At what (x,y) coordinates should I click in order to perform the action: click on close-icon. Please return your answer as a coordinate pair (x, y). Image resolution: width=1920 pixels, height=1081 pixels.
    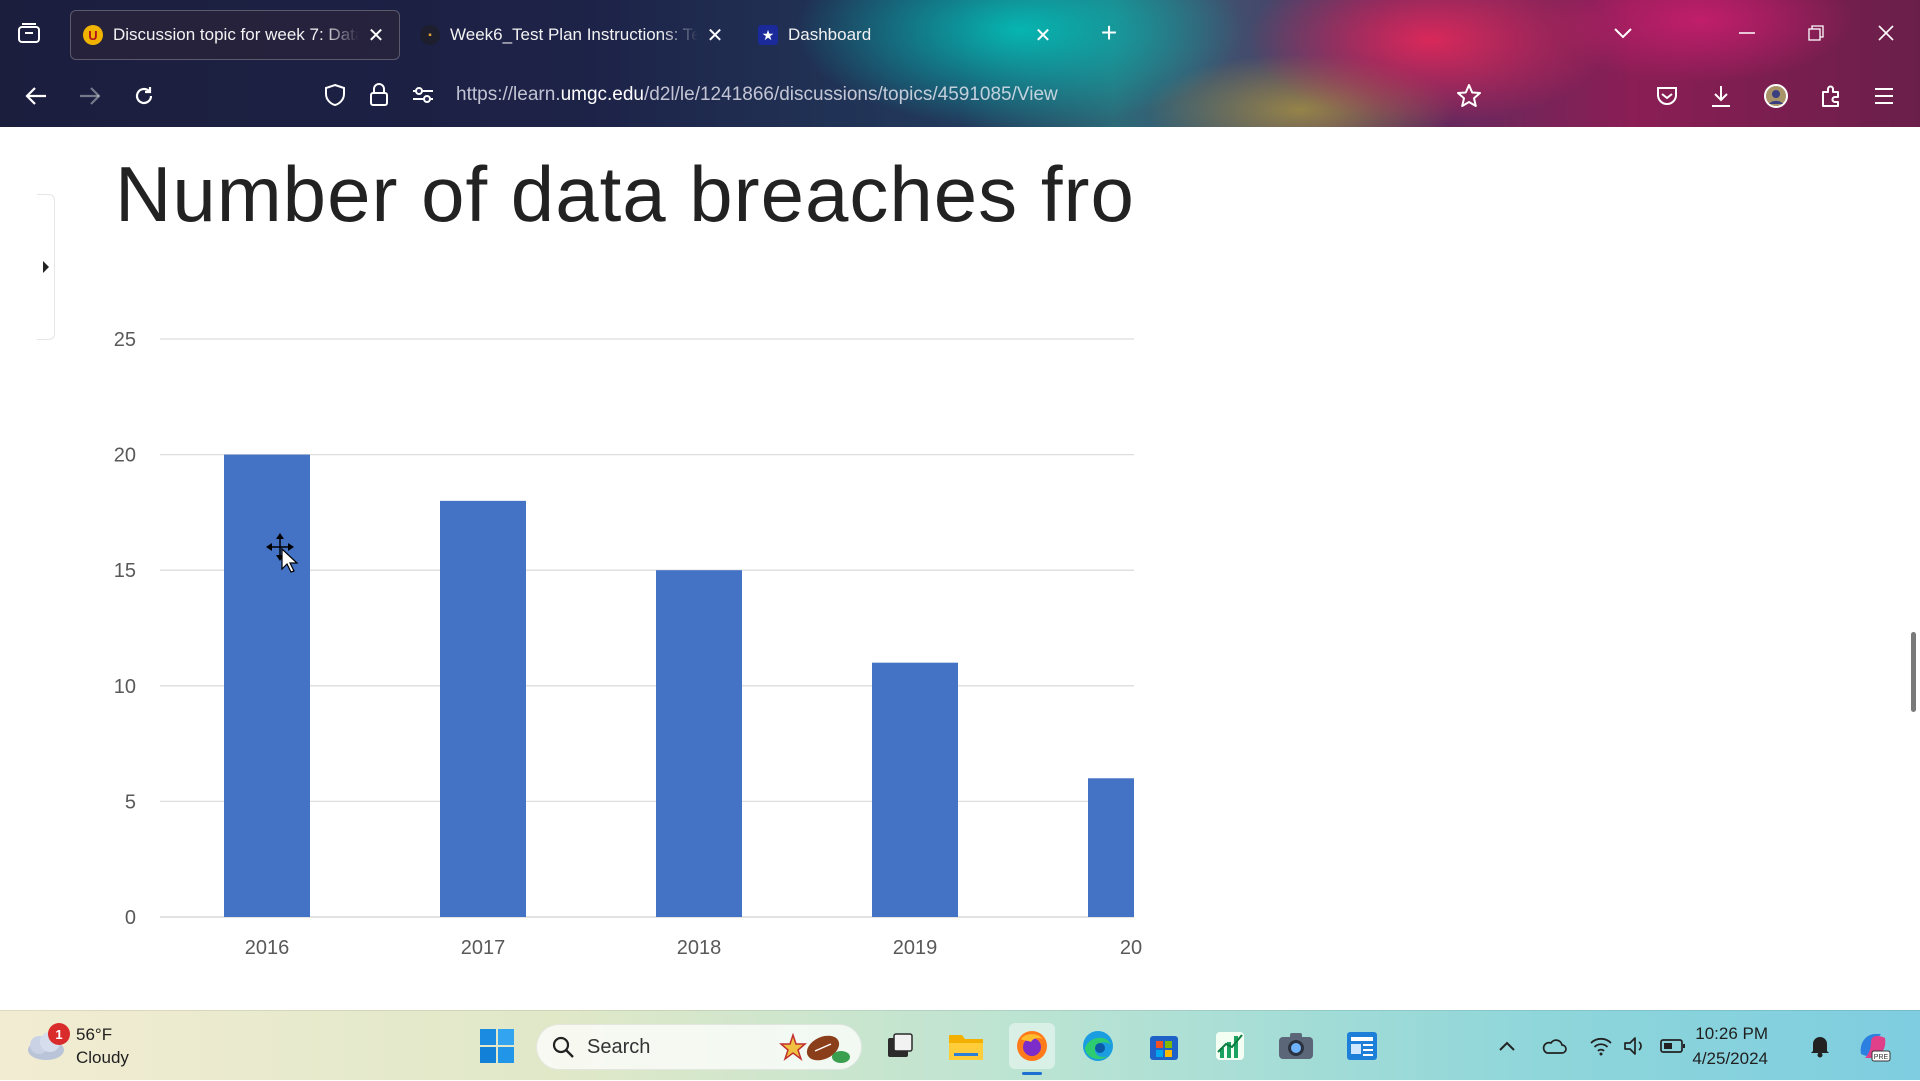
    Looking at the image, I should click on (1886, 33).